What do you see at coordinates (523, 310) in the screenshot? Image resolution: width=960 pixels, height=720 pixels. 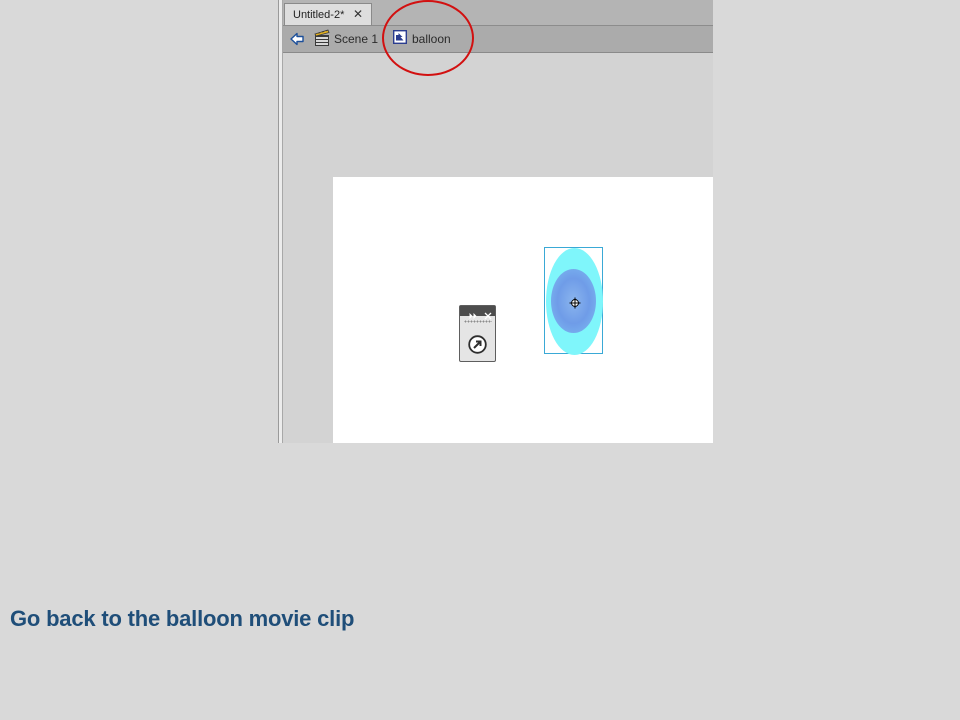 I see `stage` at bounding box center [523, 310].